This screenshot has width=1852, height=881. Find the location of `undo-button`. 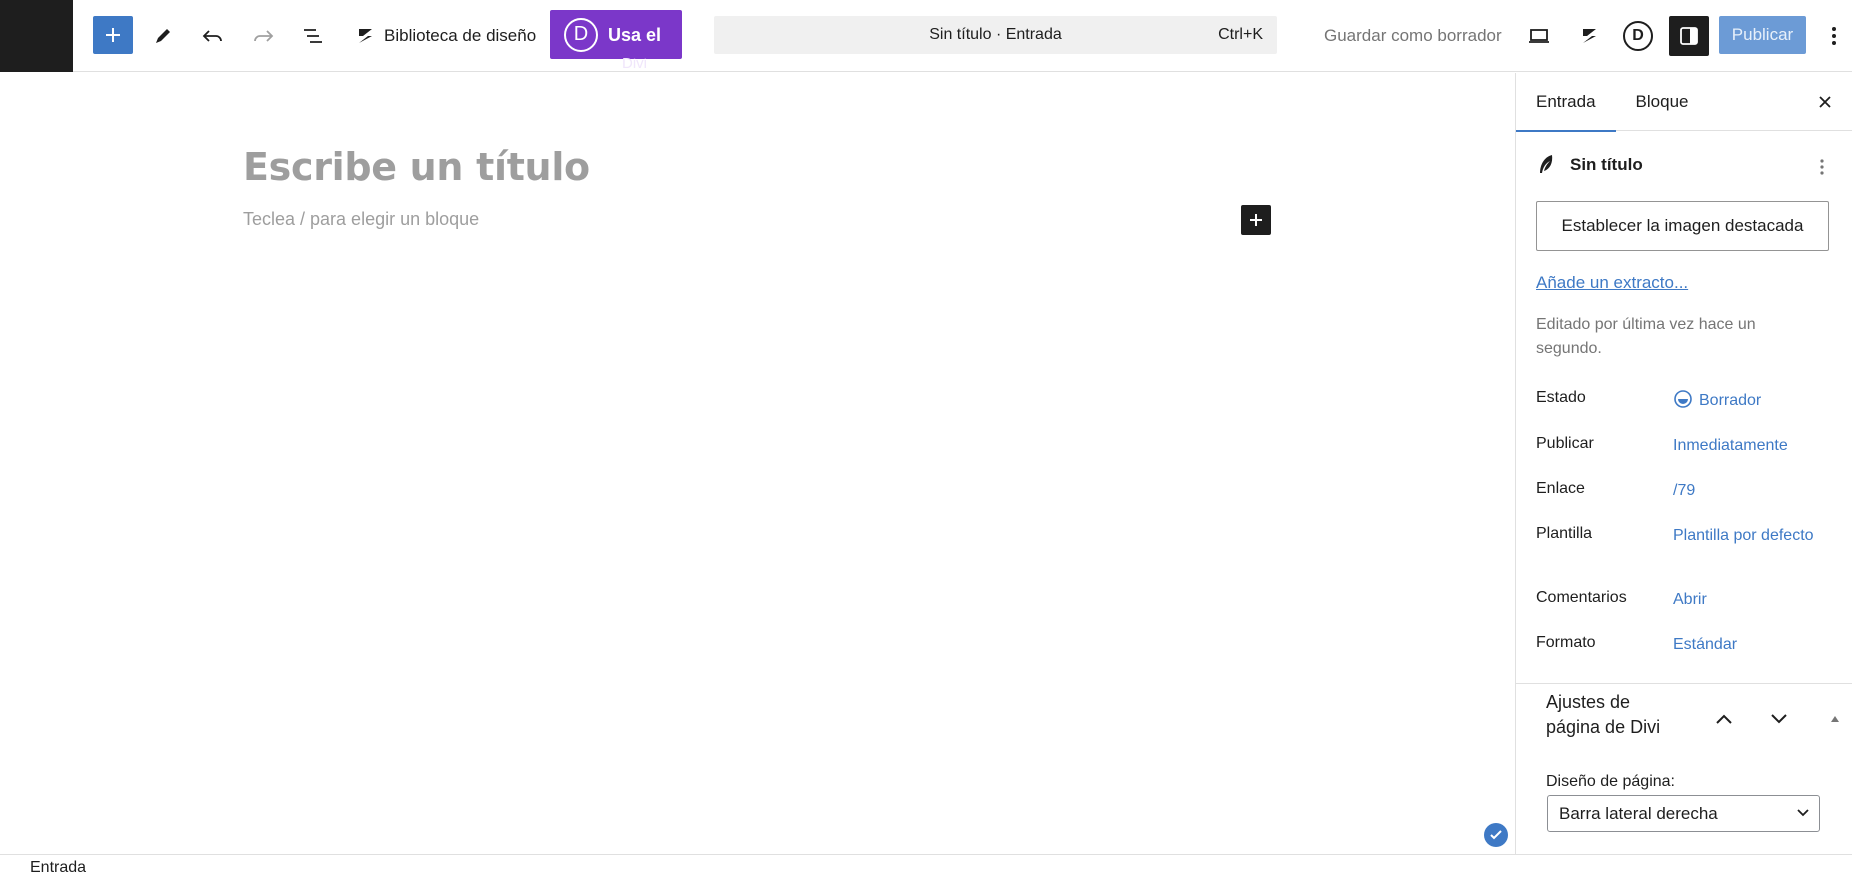

undo-button is located at coordinates (213, 36).